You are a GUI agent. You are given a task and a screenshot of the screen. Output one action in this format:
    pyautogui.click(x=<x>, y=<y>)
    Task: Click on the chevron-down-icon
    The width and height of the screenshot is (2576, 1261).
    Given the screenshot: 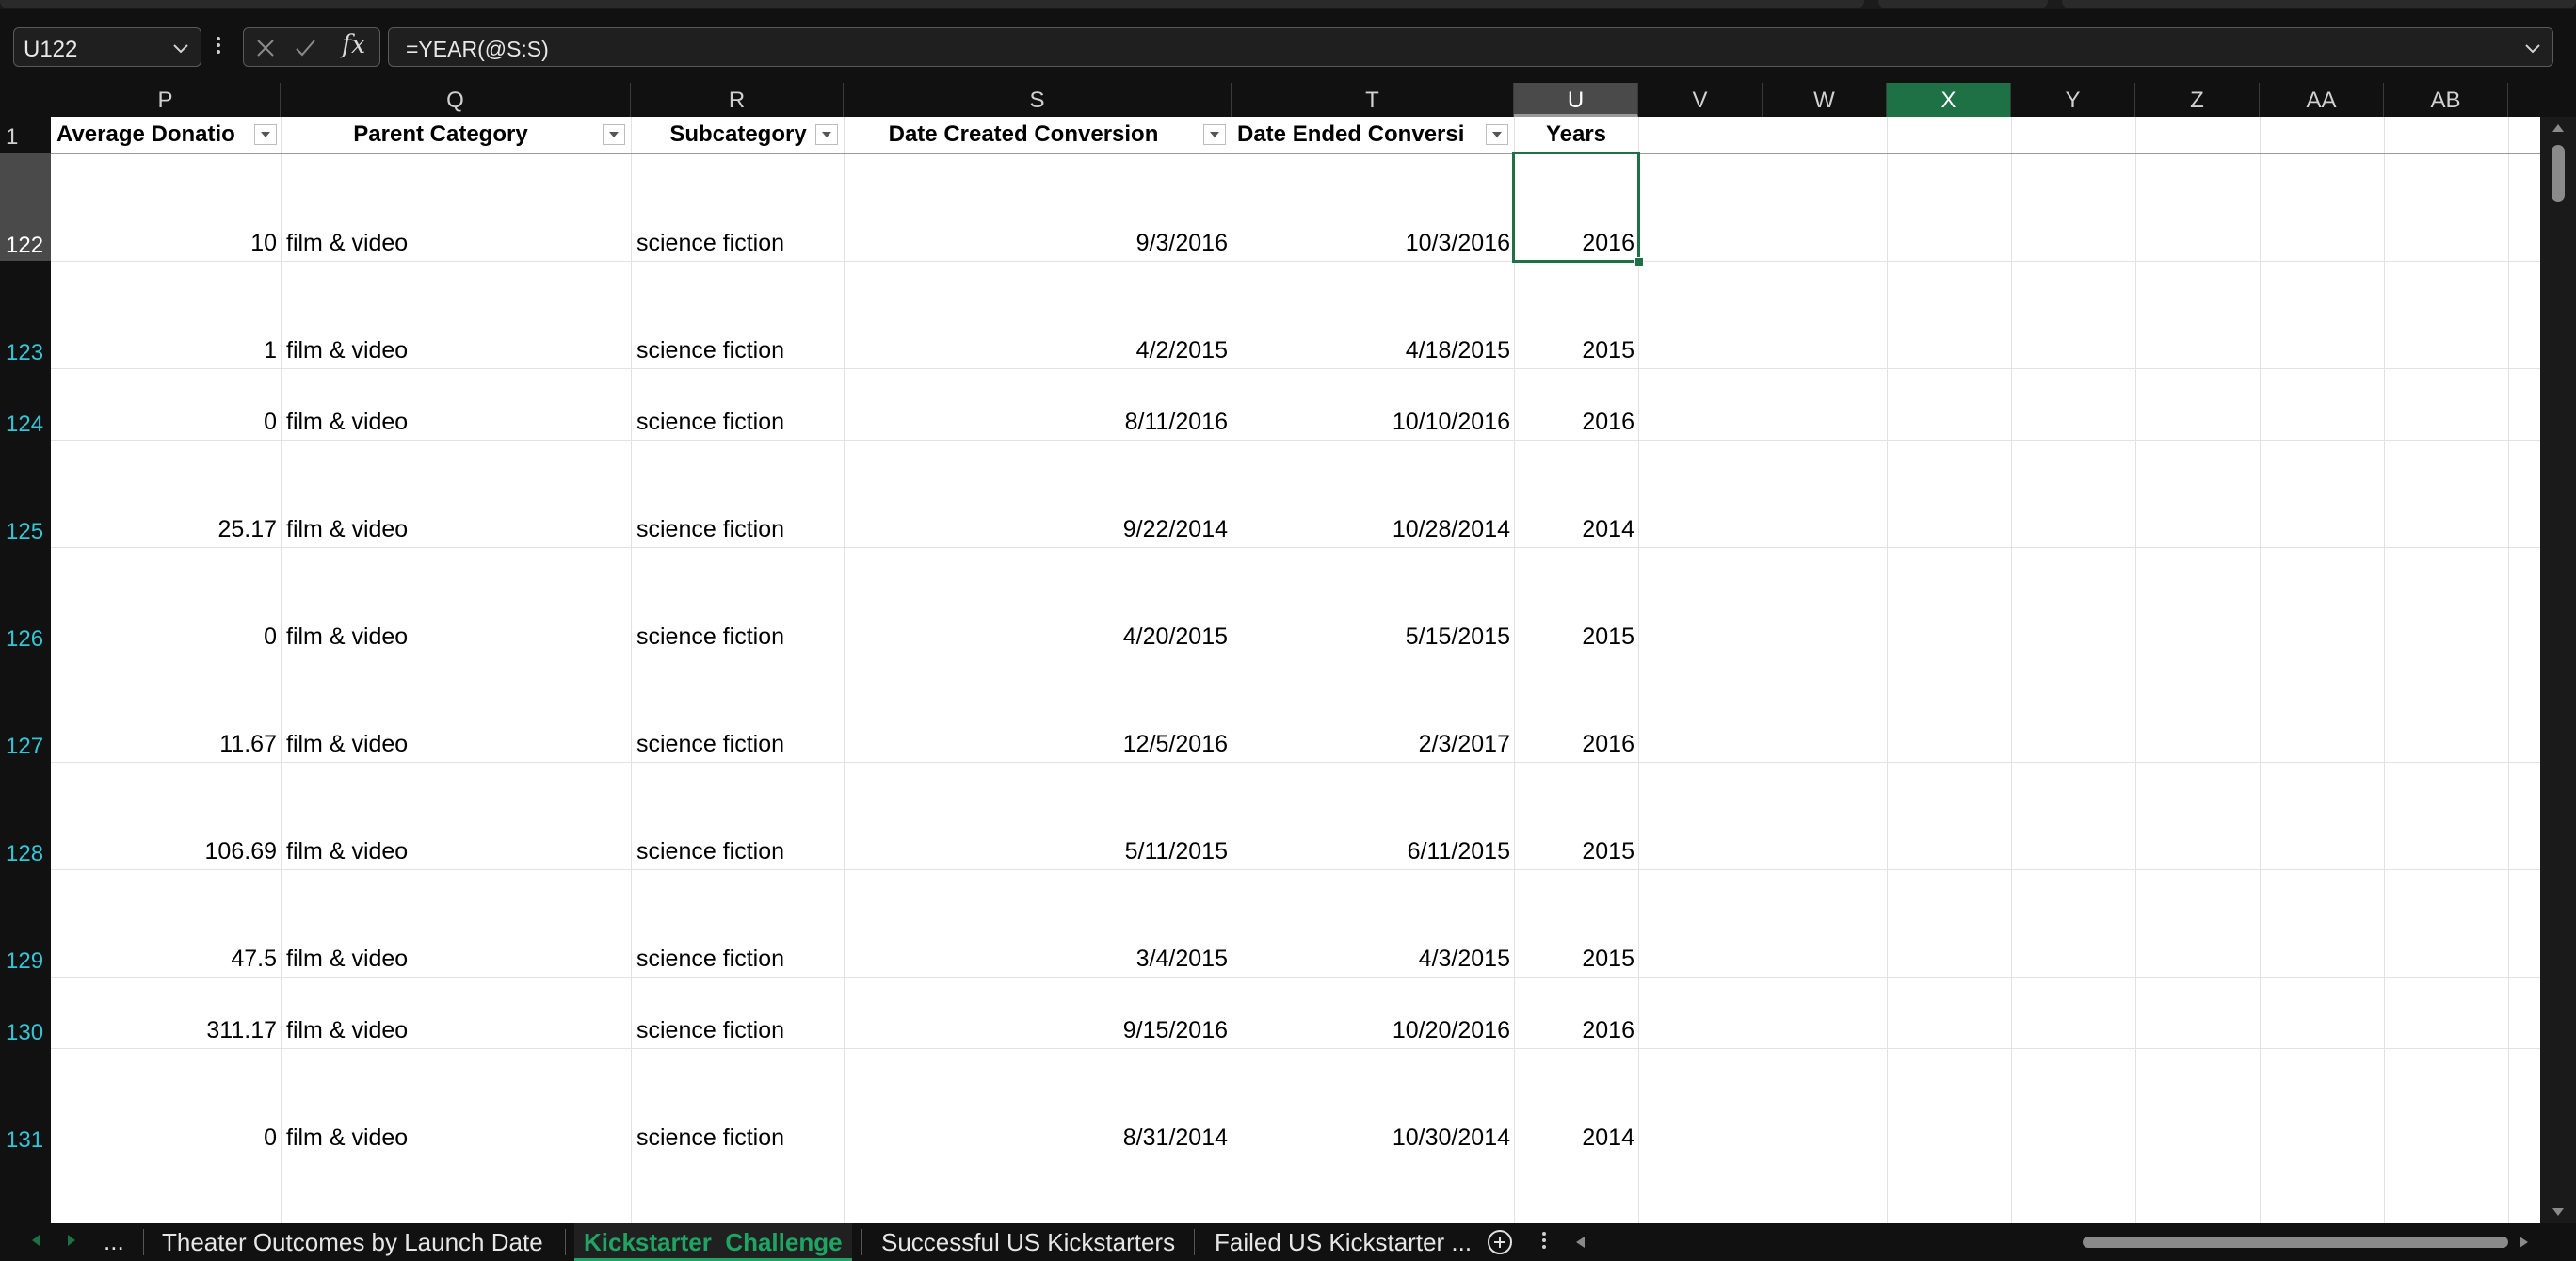 What is the action you would take?
    pyautogui.click(x=180, y=48)
    